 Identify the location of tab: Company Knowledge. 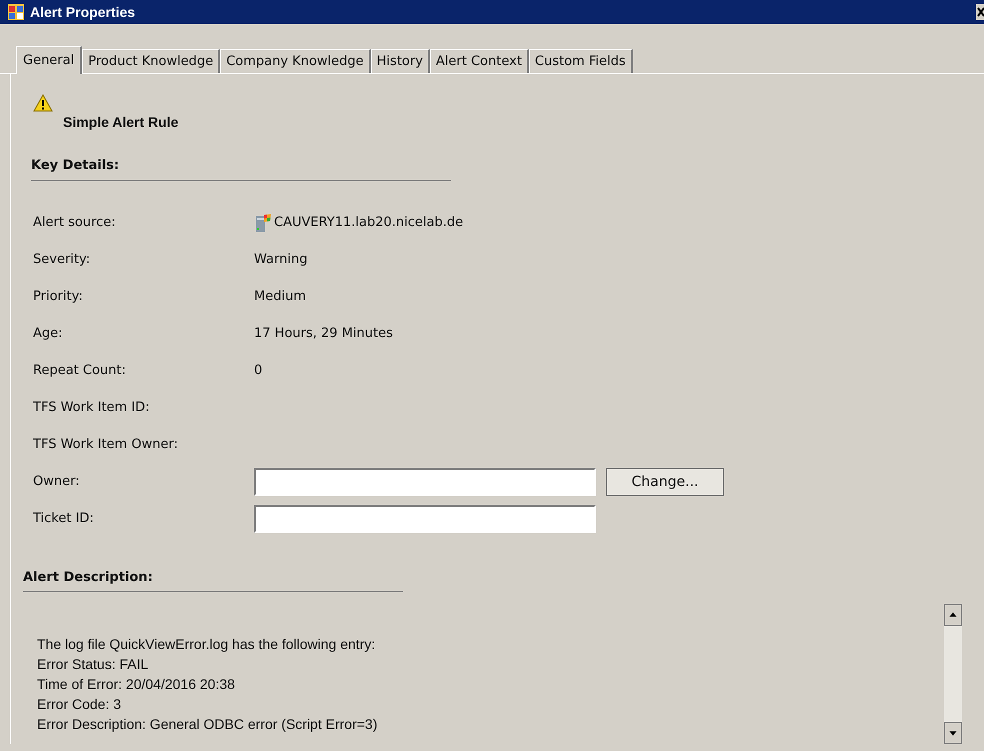
(295, 61).